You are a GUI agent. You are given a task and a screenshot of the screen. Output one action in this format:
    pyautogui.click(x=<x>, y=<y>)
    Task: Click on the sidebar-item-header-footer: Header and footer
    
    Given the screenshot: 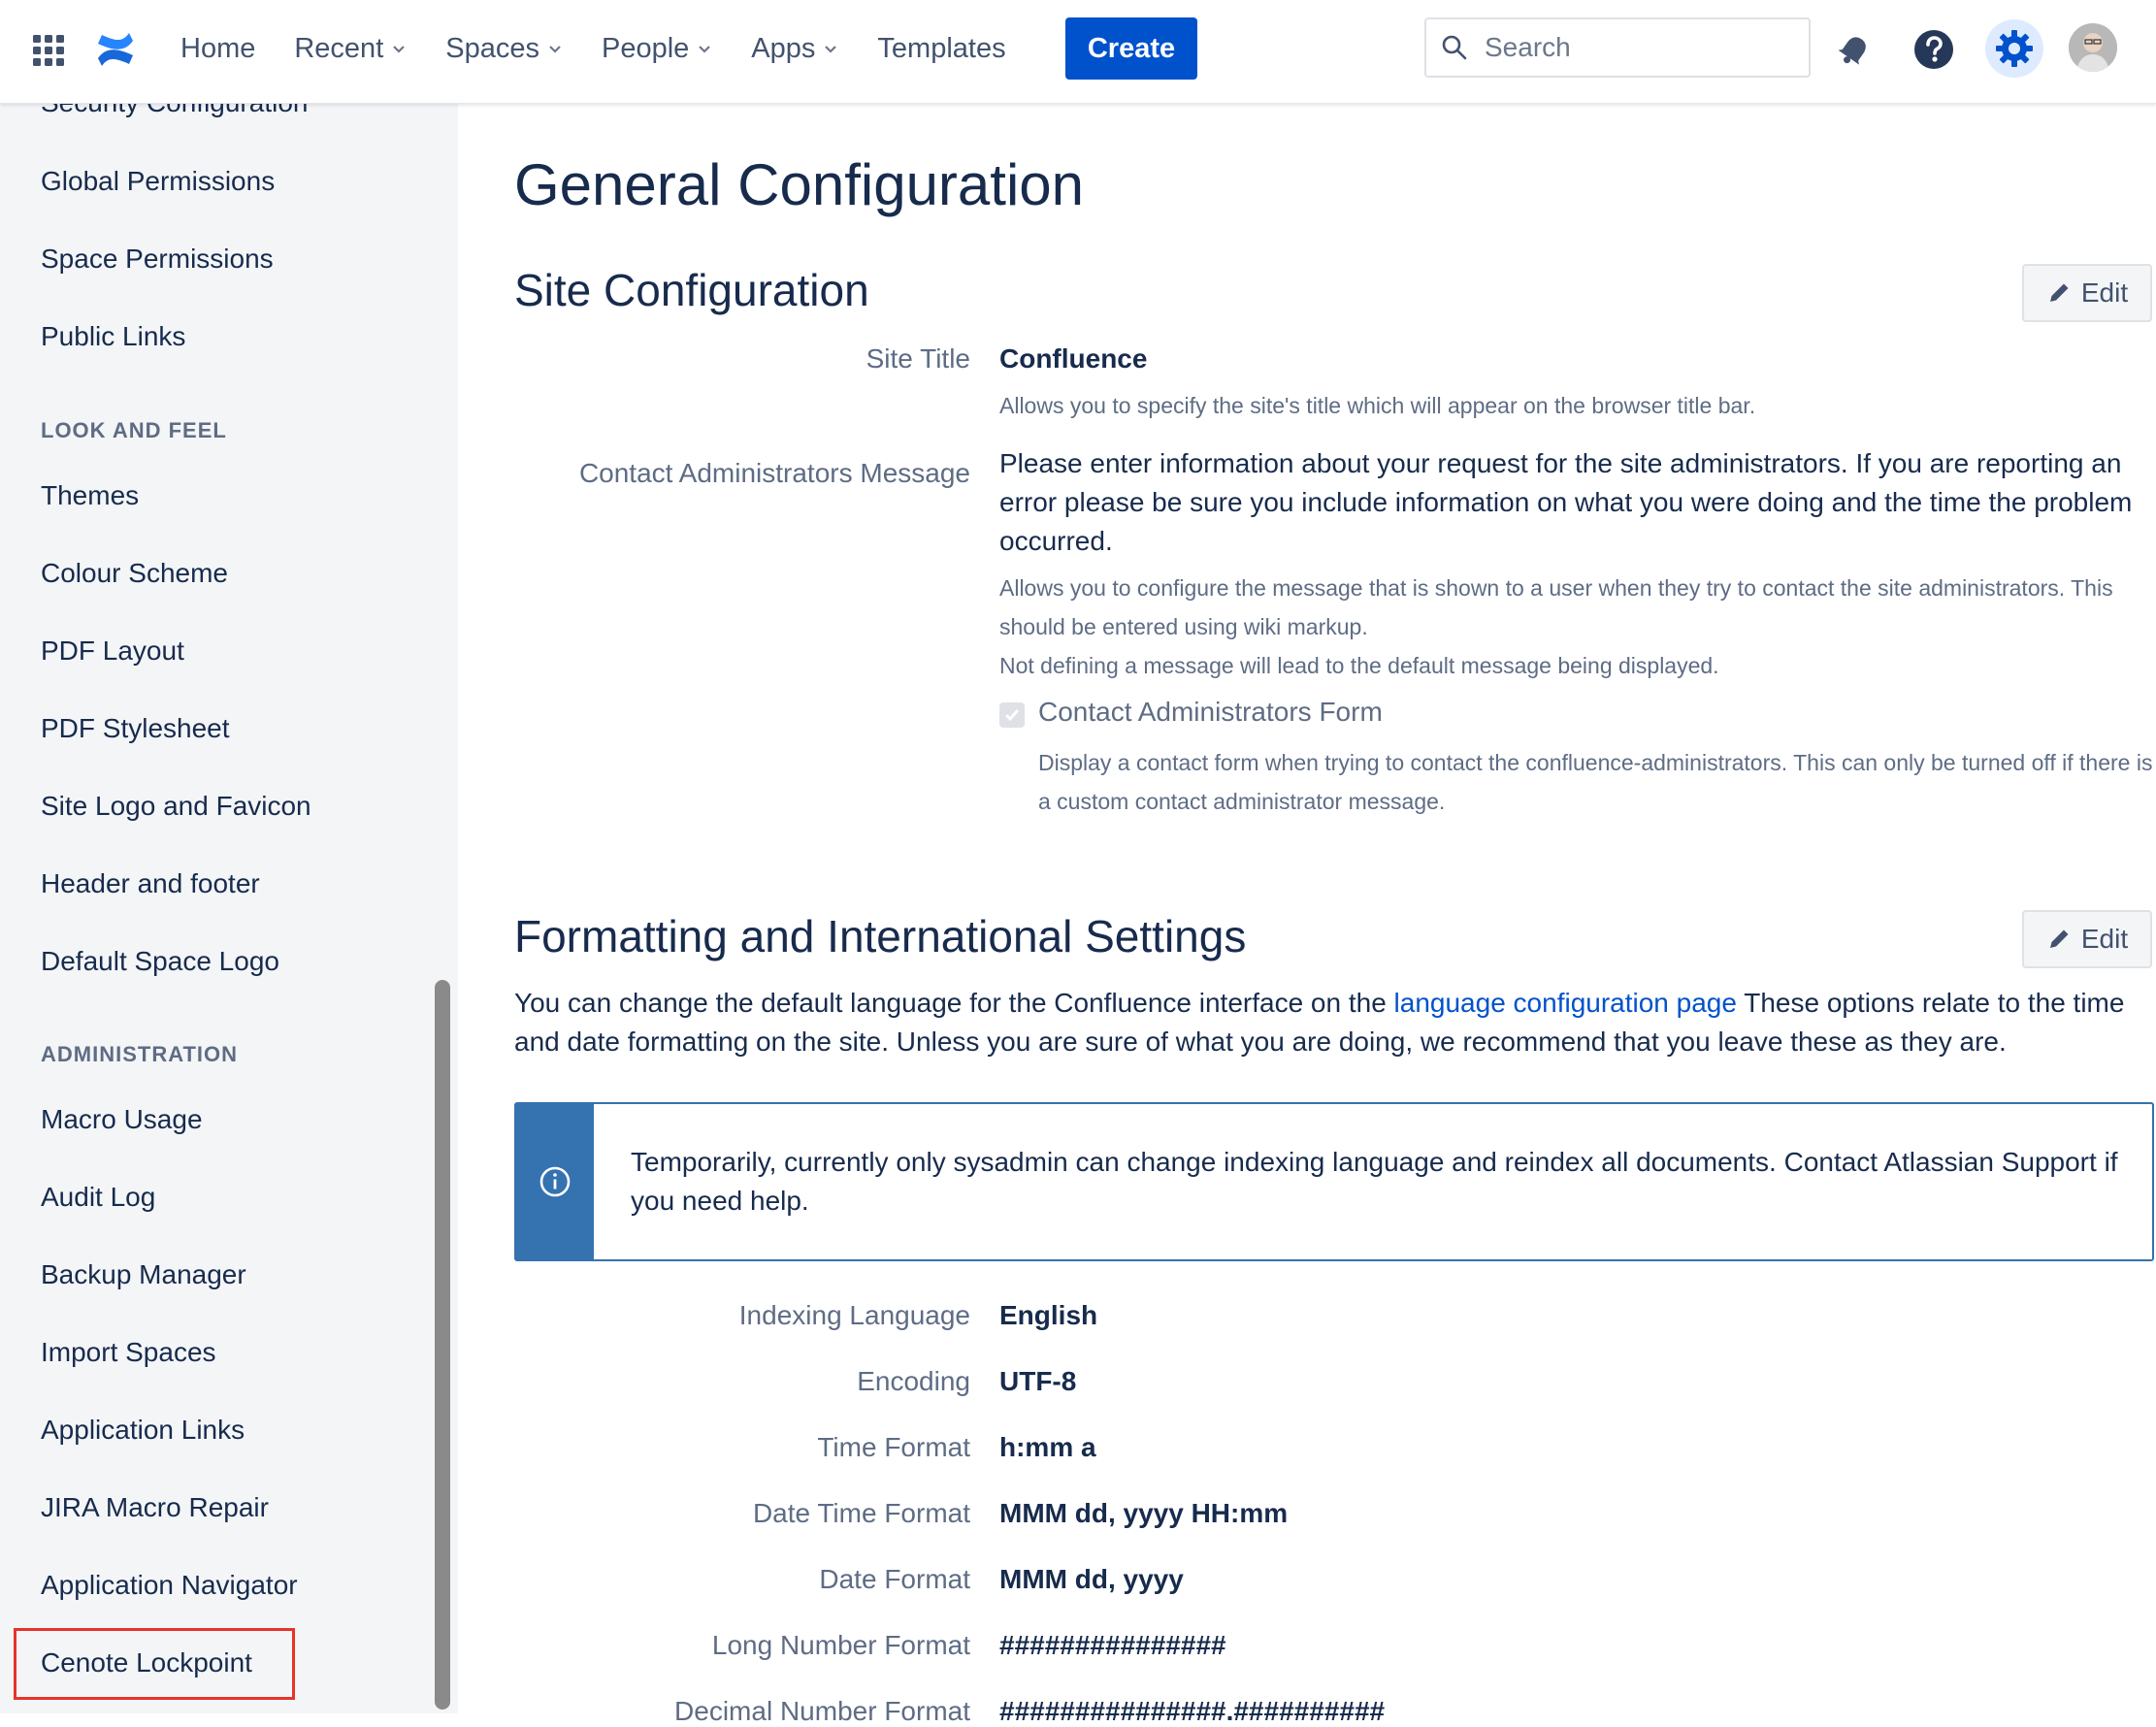 What is the action you would take?
    pyautogui.click(x=150, y=884)
    